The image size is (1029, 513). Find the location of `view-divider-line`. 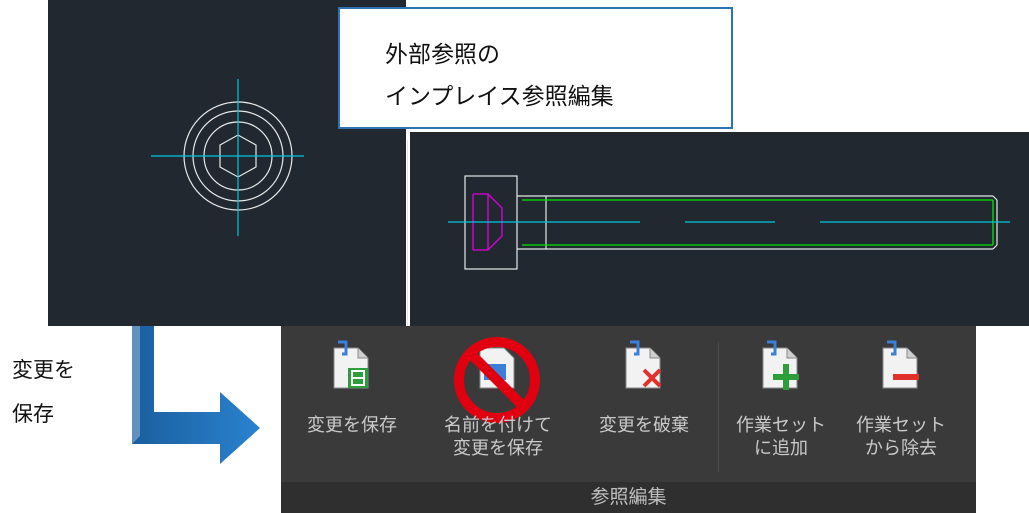

view-divider-line is located at coordinates (407, 233).